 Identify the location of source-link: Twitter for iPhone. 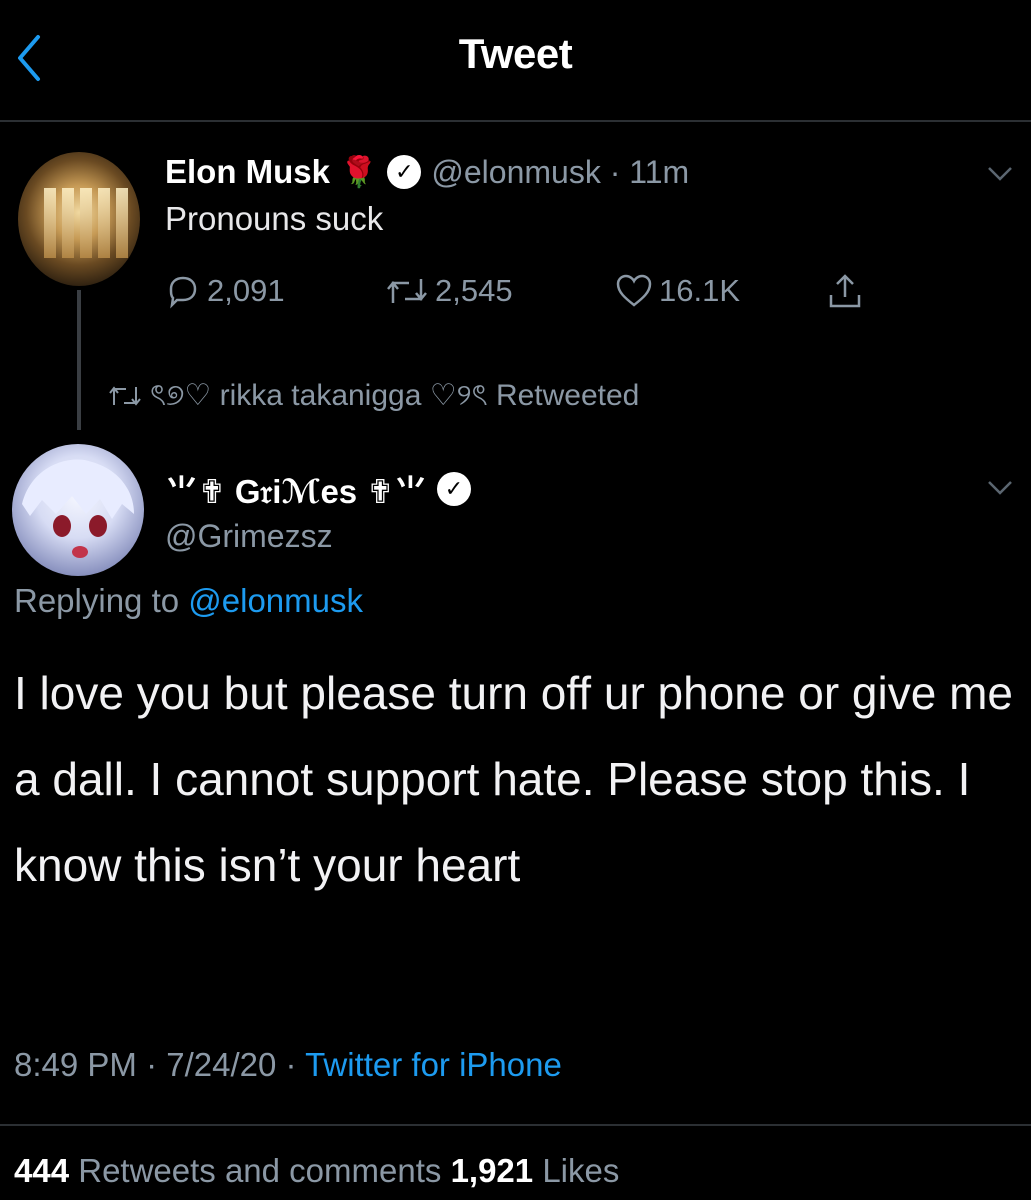
(433, 1064).